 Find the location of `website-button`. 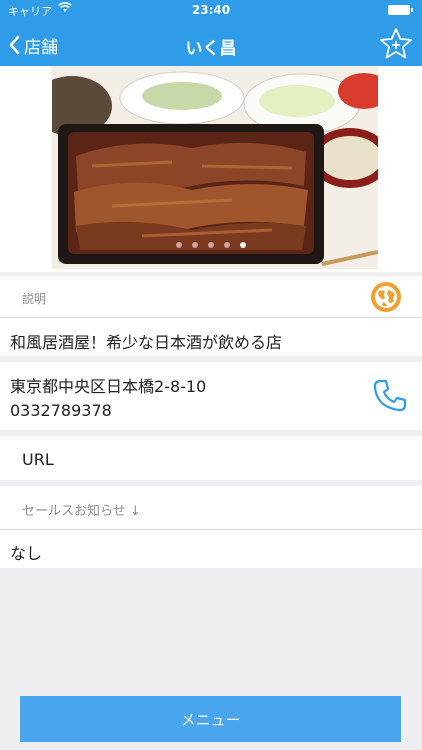

website-button is located at coordinates (386, 297).